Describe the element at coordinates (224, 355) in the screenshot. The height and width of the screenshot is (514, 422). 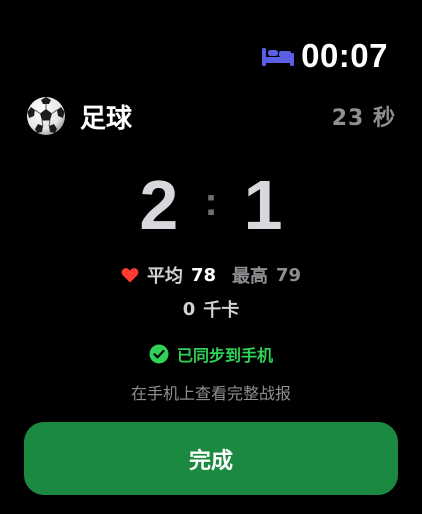
I see `sync-text: 已同步到手机` at that location.